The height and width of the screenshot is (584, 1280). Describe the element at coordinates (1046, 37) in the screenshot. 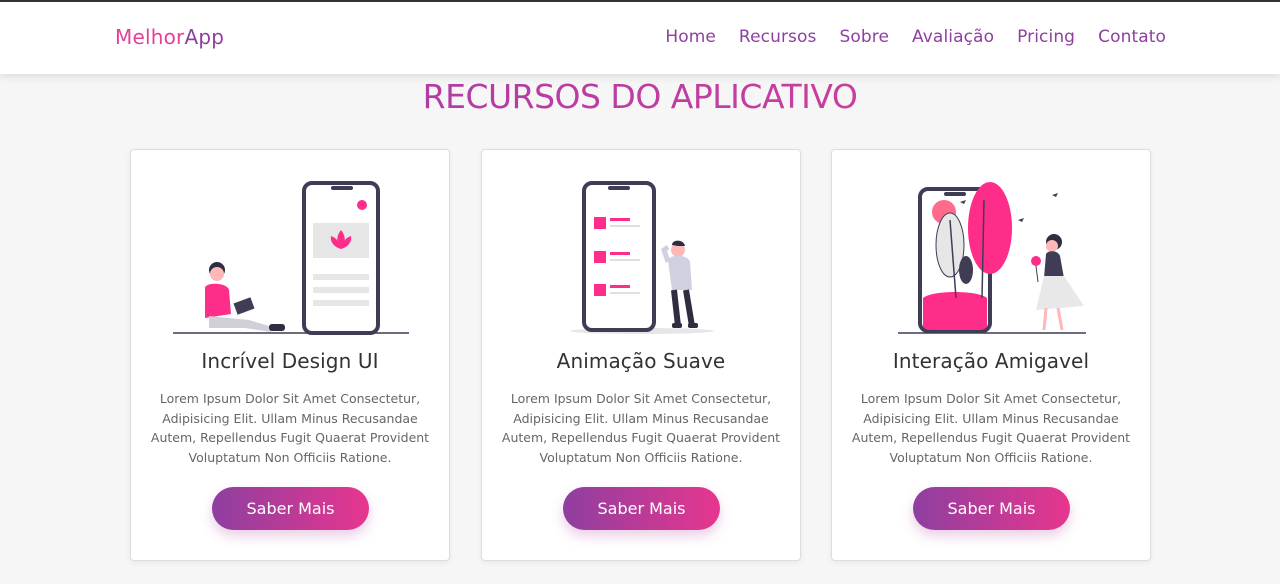

I see `nav-link-pricing: Pricing` at that location.